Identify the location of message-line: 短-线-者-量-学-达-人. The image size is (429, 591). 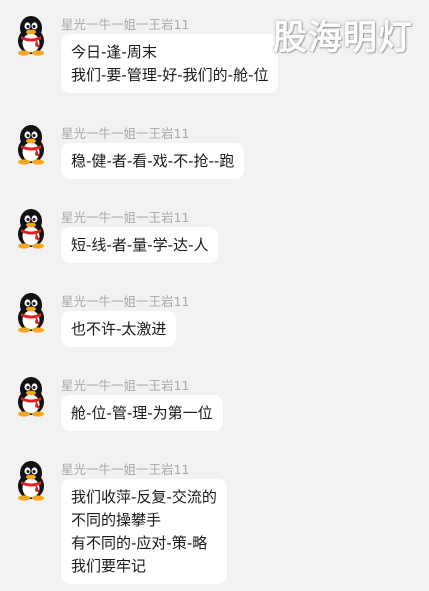
(140, 245).